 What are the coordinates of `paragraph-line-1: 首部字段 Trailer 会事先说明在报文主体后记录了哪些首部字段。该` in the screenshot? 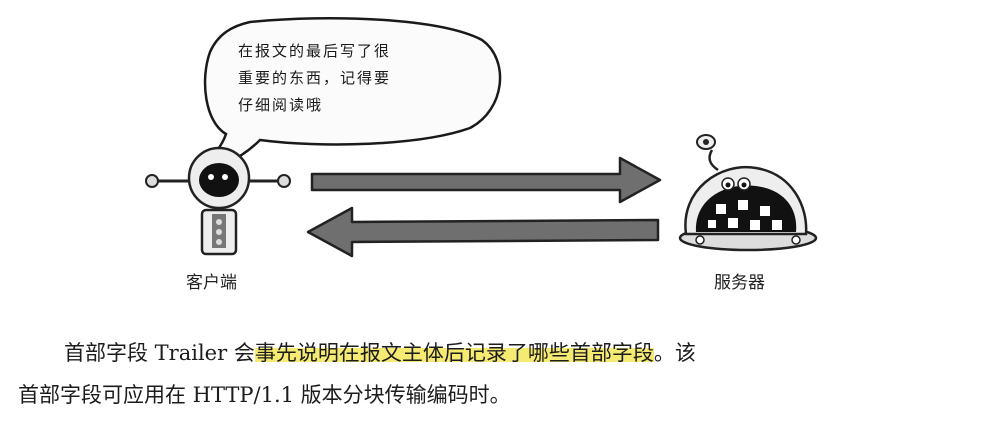 It's located at (493, 353).